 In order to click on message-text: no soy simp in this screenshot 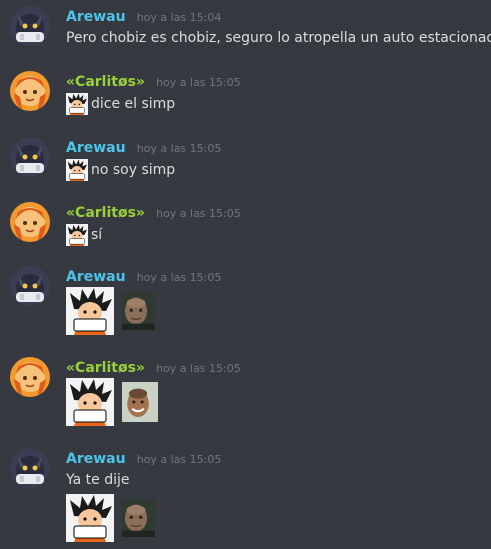, I will do `click(120, 170)`.